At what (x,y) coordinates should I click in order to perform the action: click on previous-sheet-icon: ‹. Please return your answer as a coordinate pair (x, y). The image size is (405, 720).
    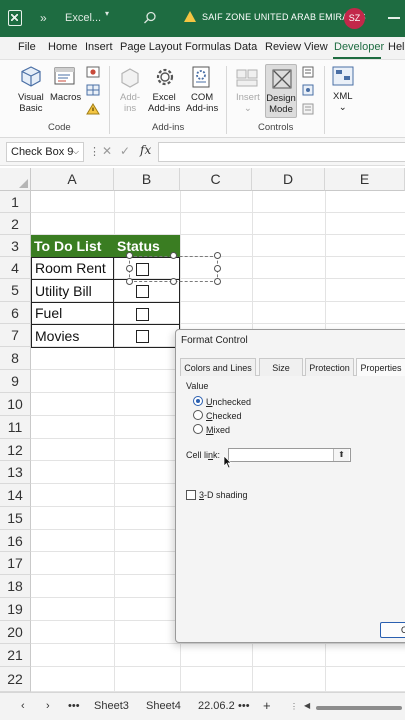
    Looking at the image, I should click on (23, 706).